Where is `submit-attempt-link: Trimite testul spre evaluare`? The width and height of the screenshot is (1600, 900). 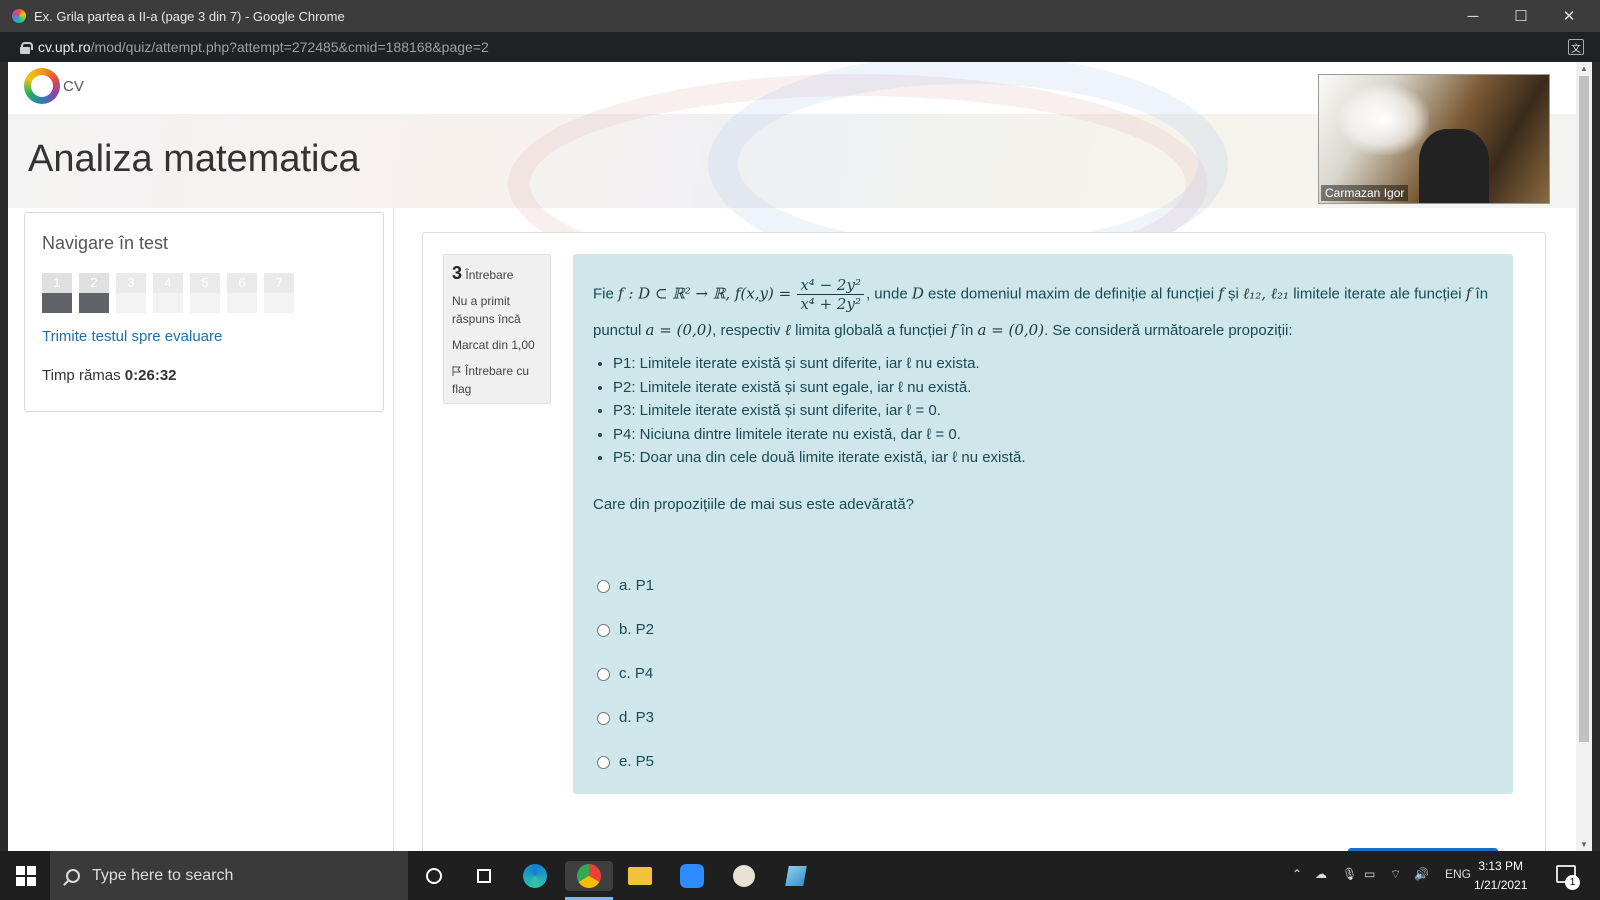 submit-attempt-link: Trimite testul spre evaluare is located at coordinates (132, 336).